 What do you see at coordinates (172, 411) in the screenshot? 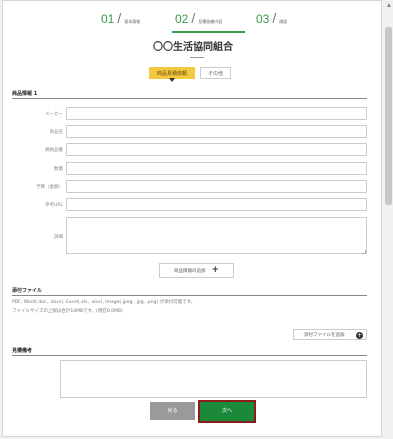
I see `back-button: 戻る` at bounding box center [172, 411].